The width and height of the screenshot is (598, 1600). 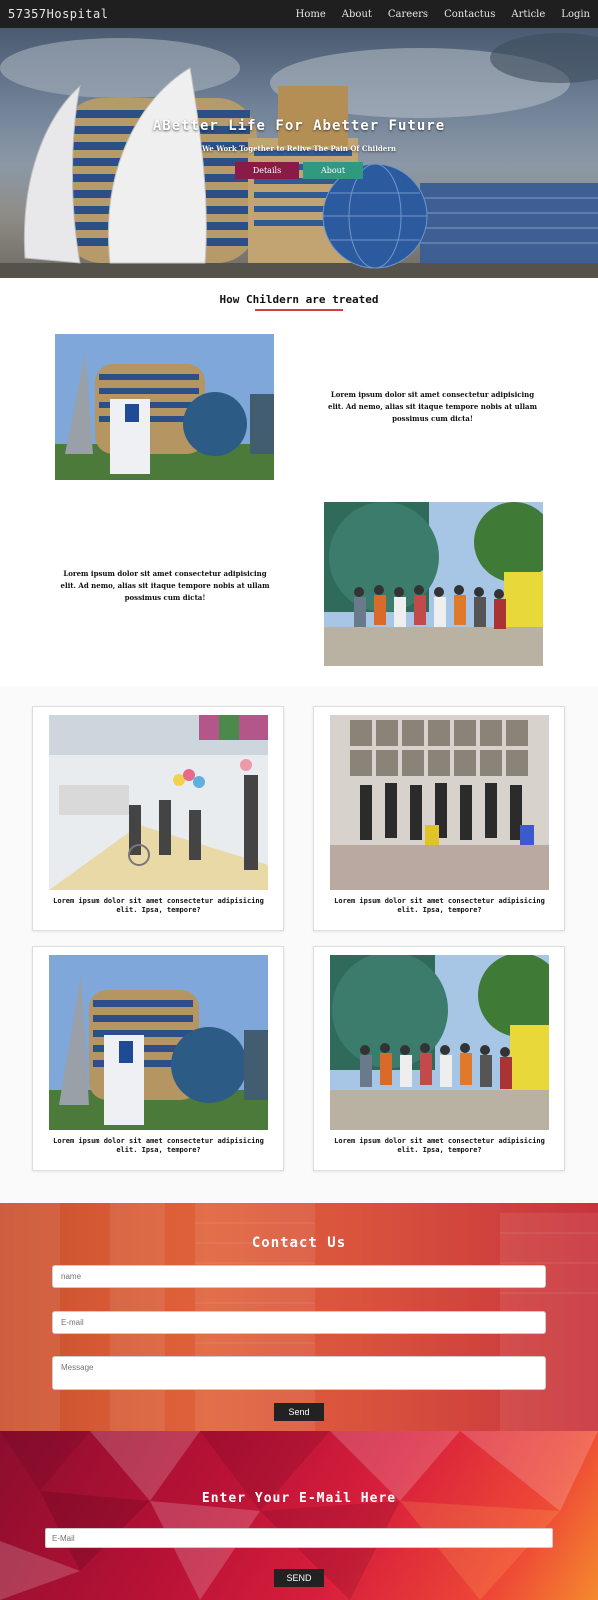 I want to click on nav-link-article: Article, so click(x=528, y=14).